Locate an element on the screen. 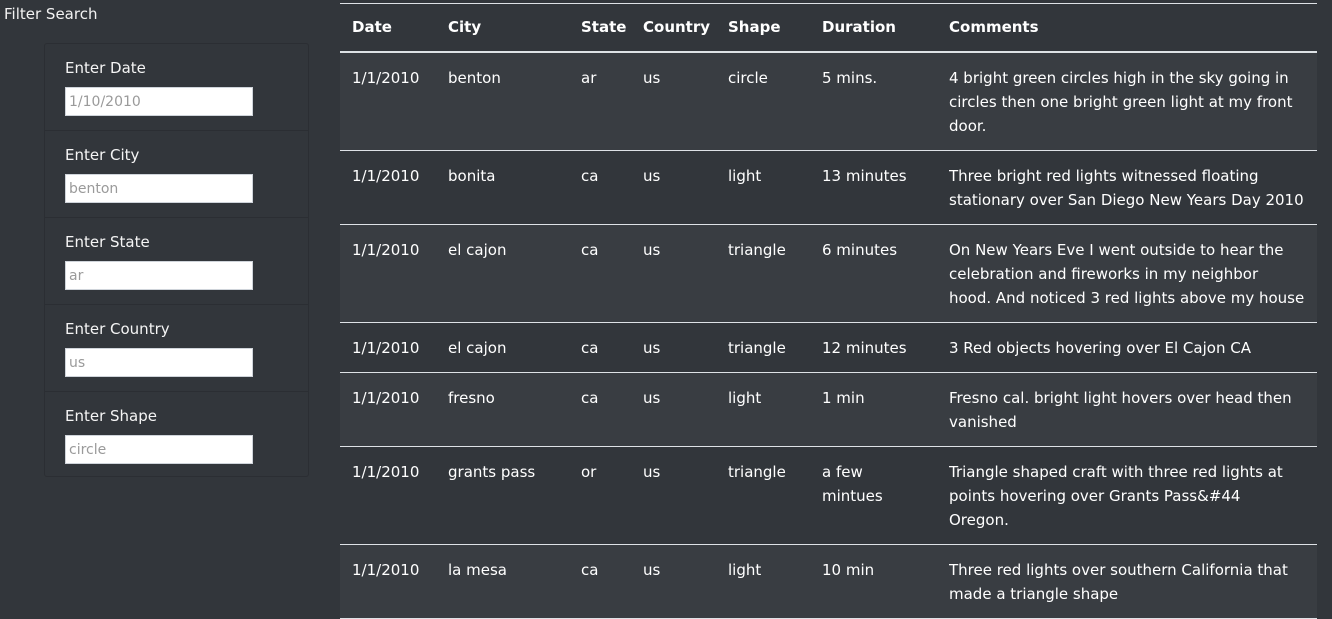 Image resolution: width=1332 pixels, height=619 pixels. city-cell: la mesa is located at coordinates (502, 581).